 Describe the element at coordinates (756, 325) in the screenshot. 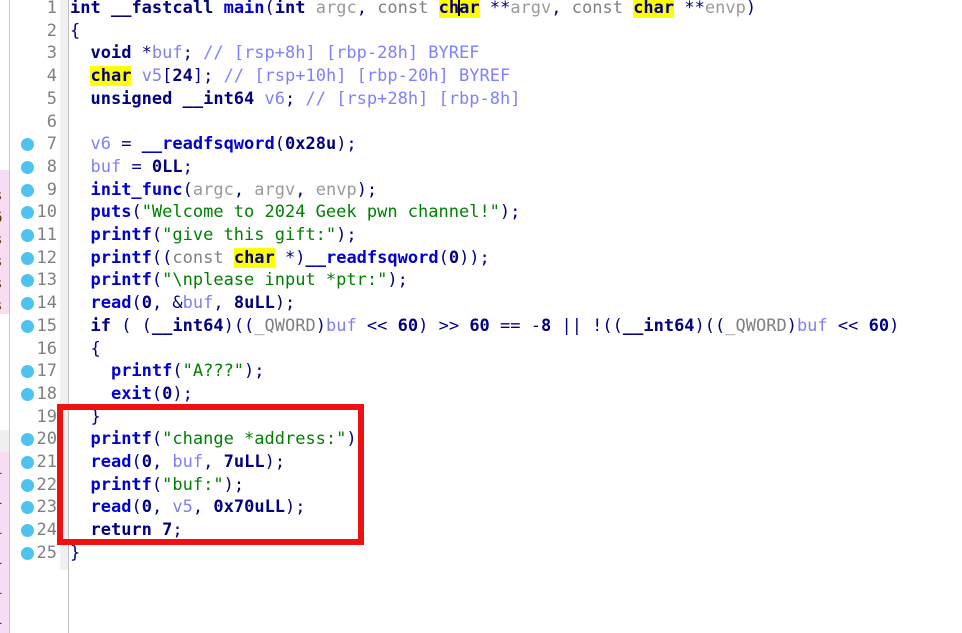

I see `type-keyword: _QWORD` at that location.